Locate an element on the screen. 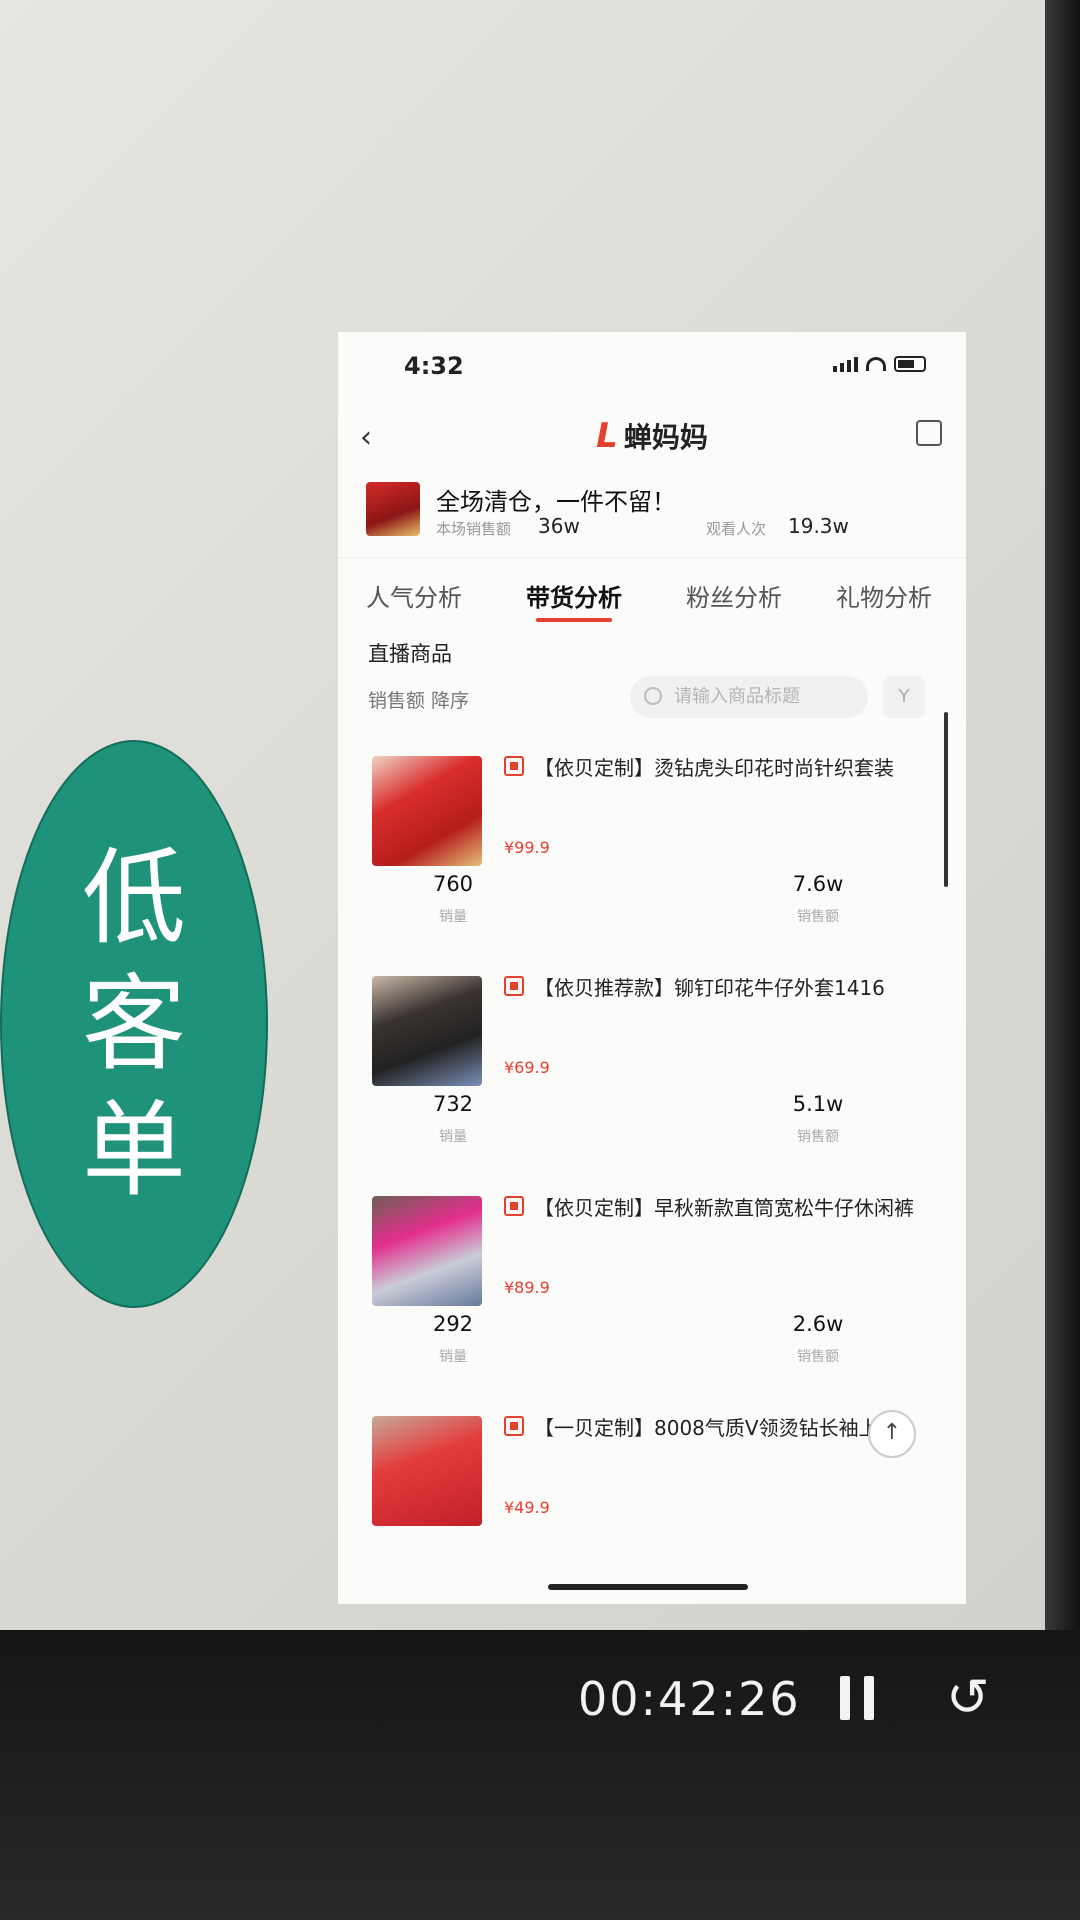 This screenshot has width=1080, height=1920. share-icon is located at coordinates (929, 433).